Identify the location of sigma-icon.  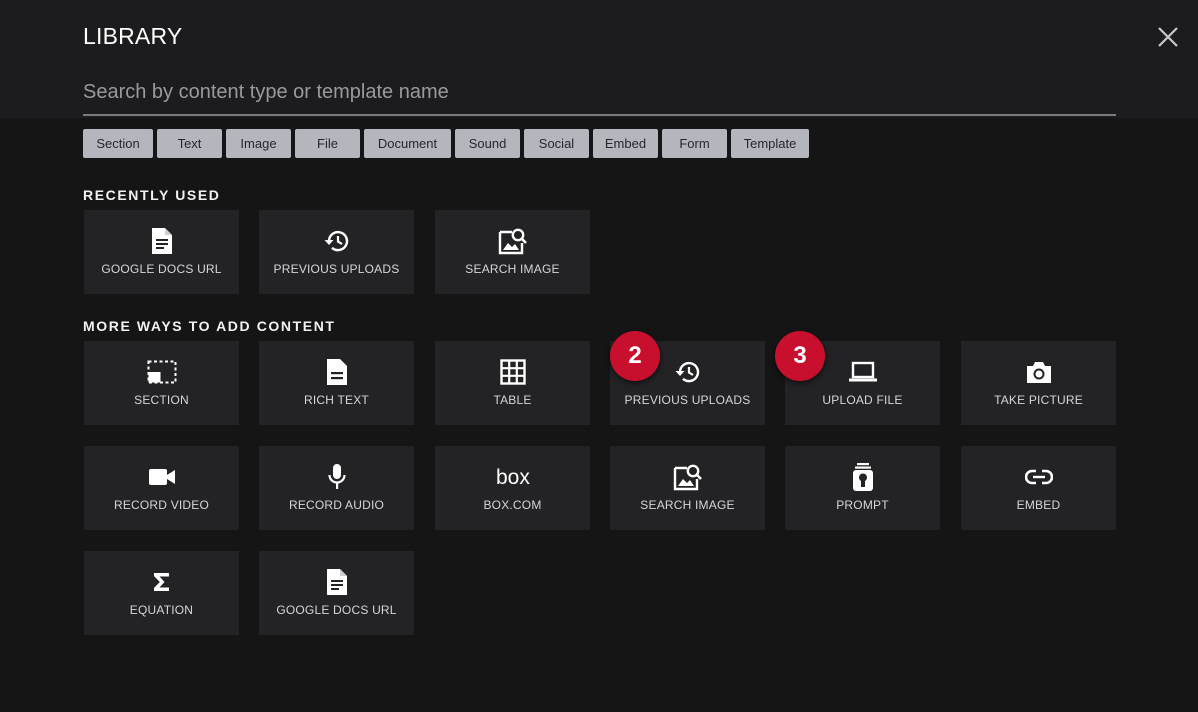
(161, 582).